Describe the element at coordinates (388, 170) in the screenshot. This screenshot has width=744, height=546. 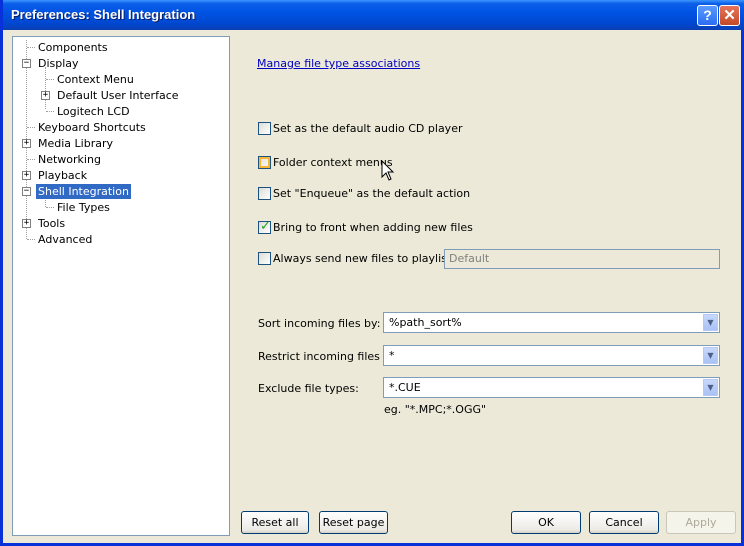
I see `mouse-cursor-icon` at that location.